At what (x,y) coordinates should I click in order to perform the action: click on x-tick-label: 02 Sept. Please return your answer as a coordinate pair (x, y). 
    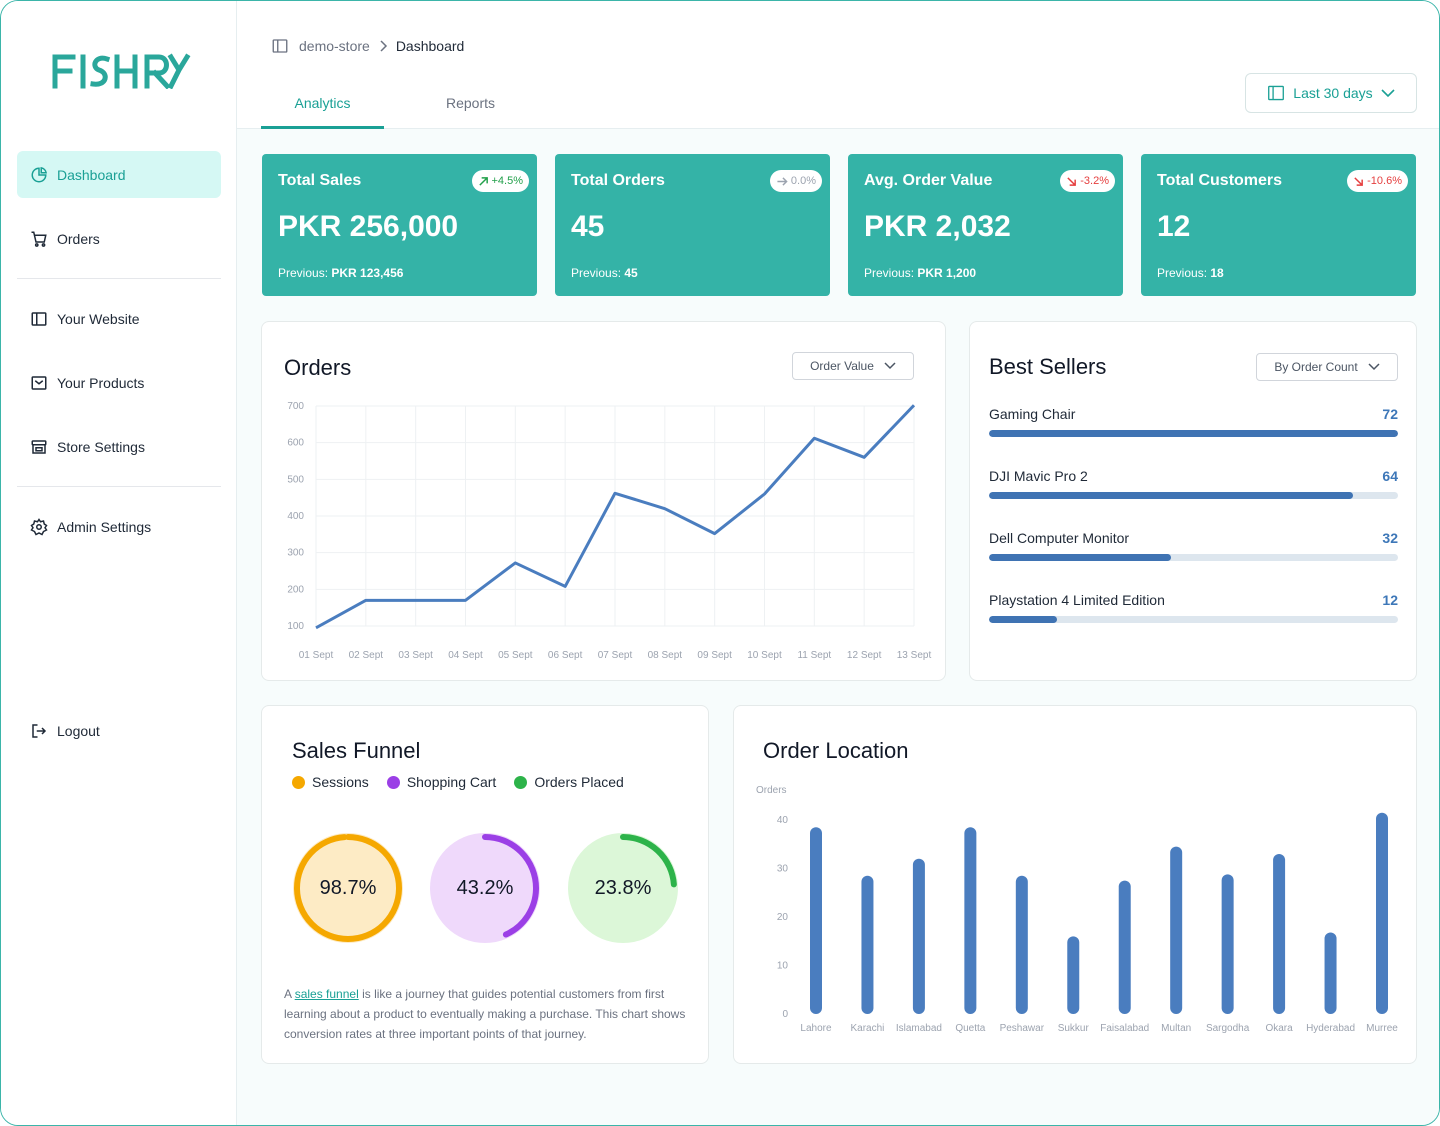
    Looking at the image, I should click on (366, 655).